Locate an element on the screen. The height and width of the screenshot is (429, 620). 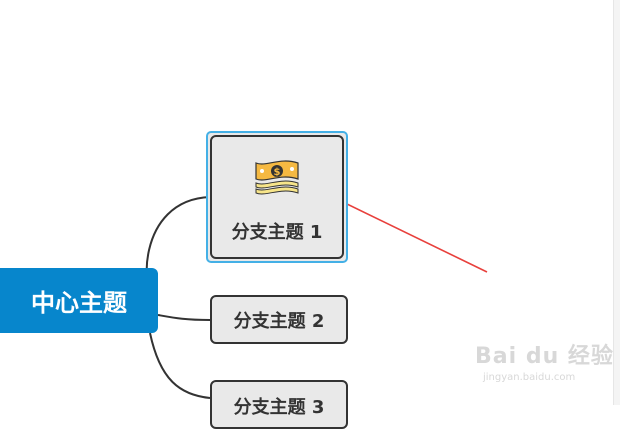
central-topic-label: 中心主题 is located at coordinates (79, 303).